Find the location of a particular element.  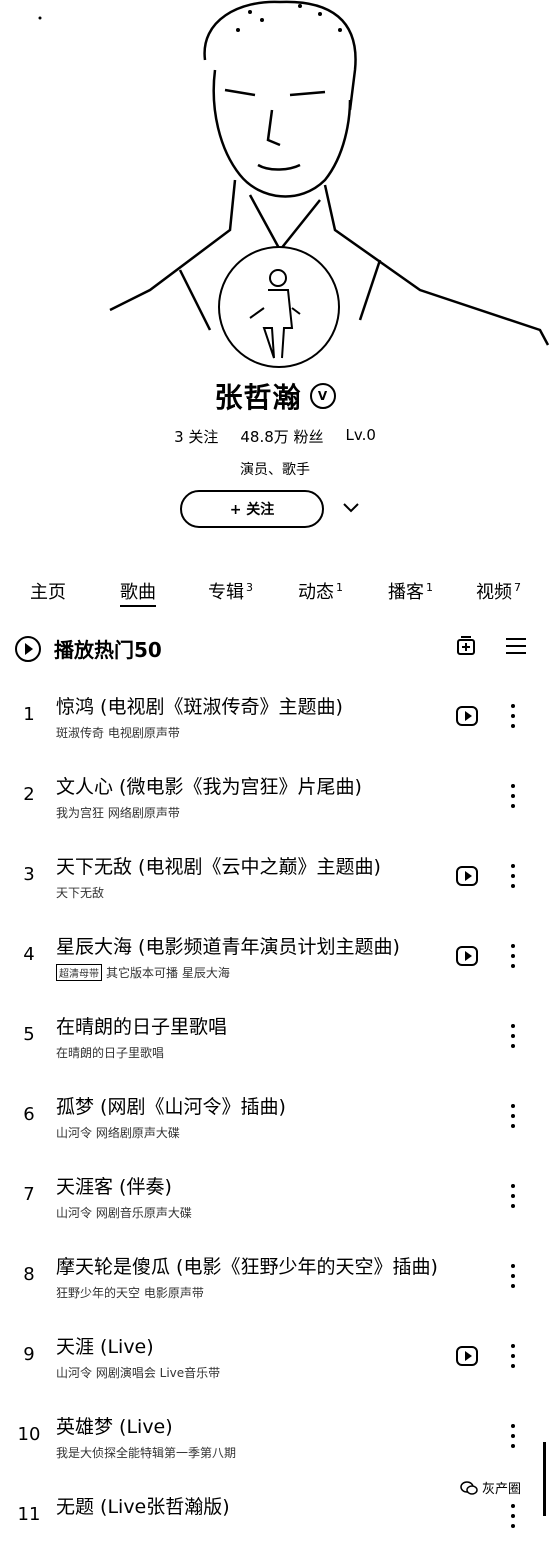

avatar-figure-icon is located at coordinates (275, 314).